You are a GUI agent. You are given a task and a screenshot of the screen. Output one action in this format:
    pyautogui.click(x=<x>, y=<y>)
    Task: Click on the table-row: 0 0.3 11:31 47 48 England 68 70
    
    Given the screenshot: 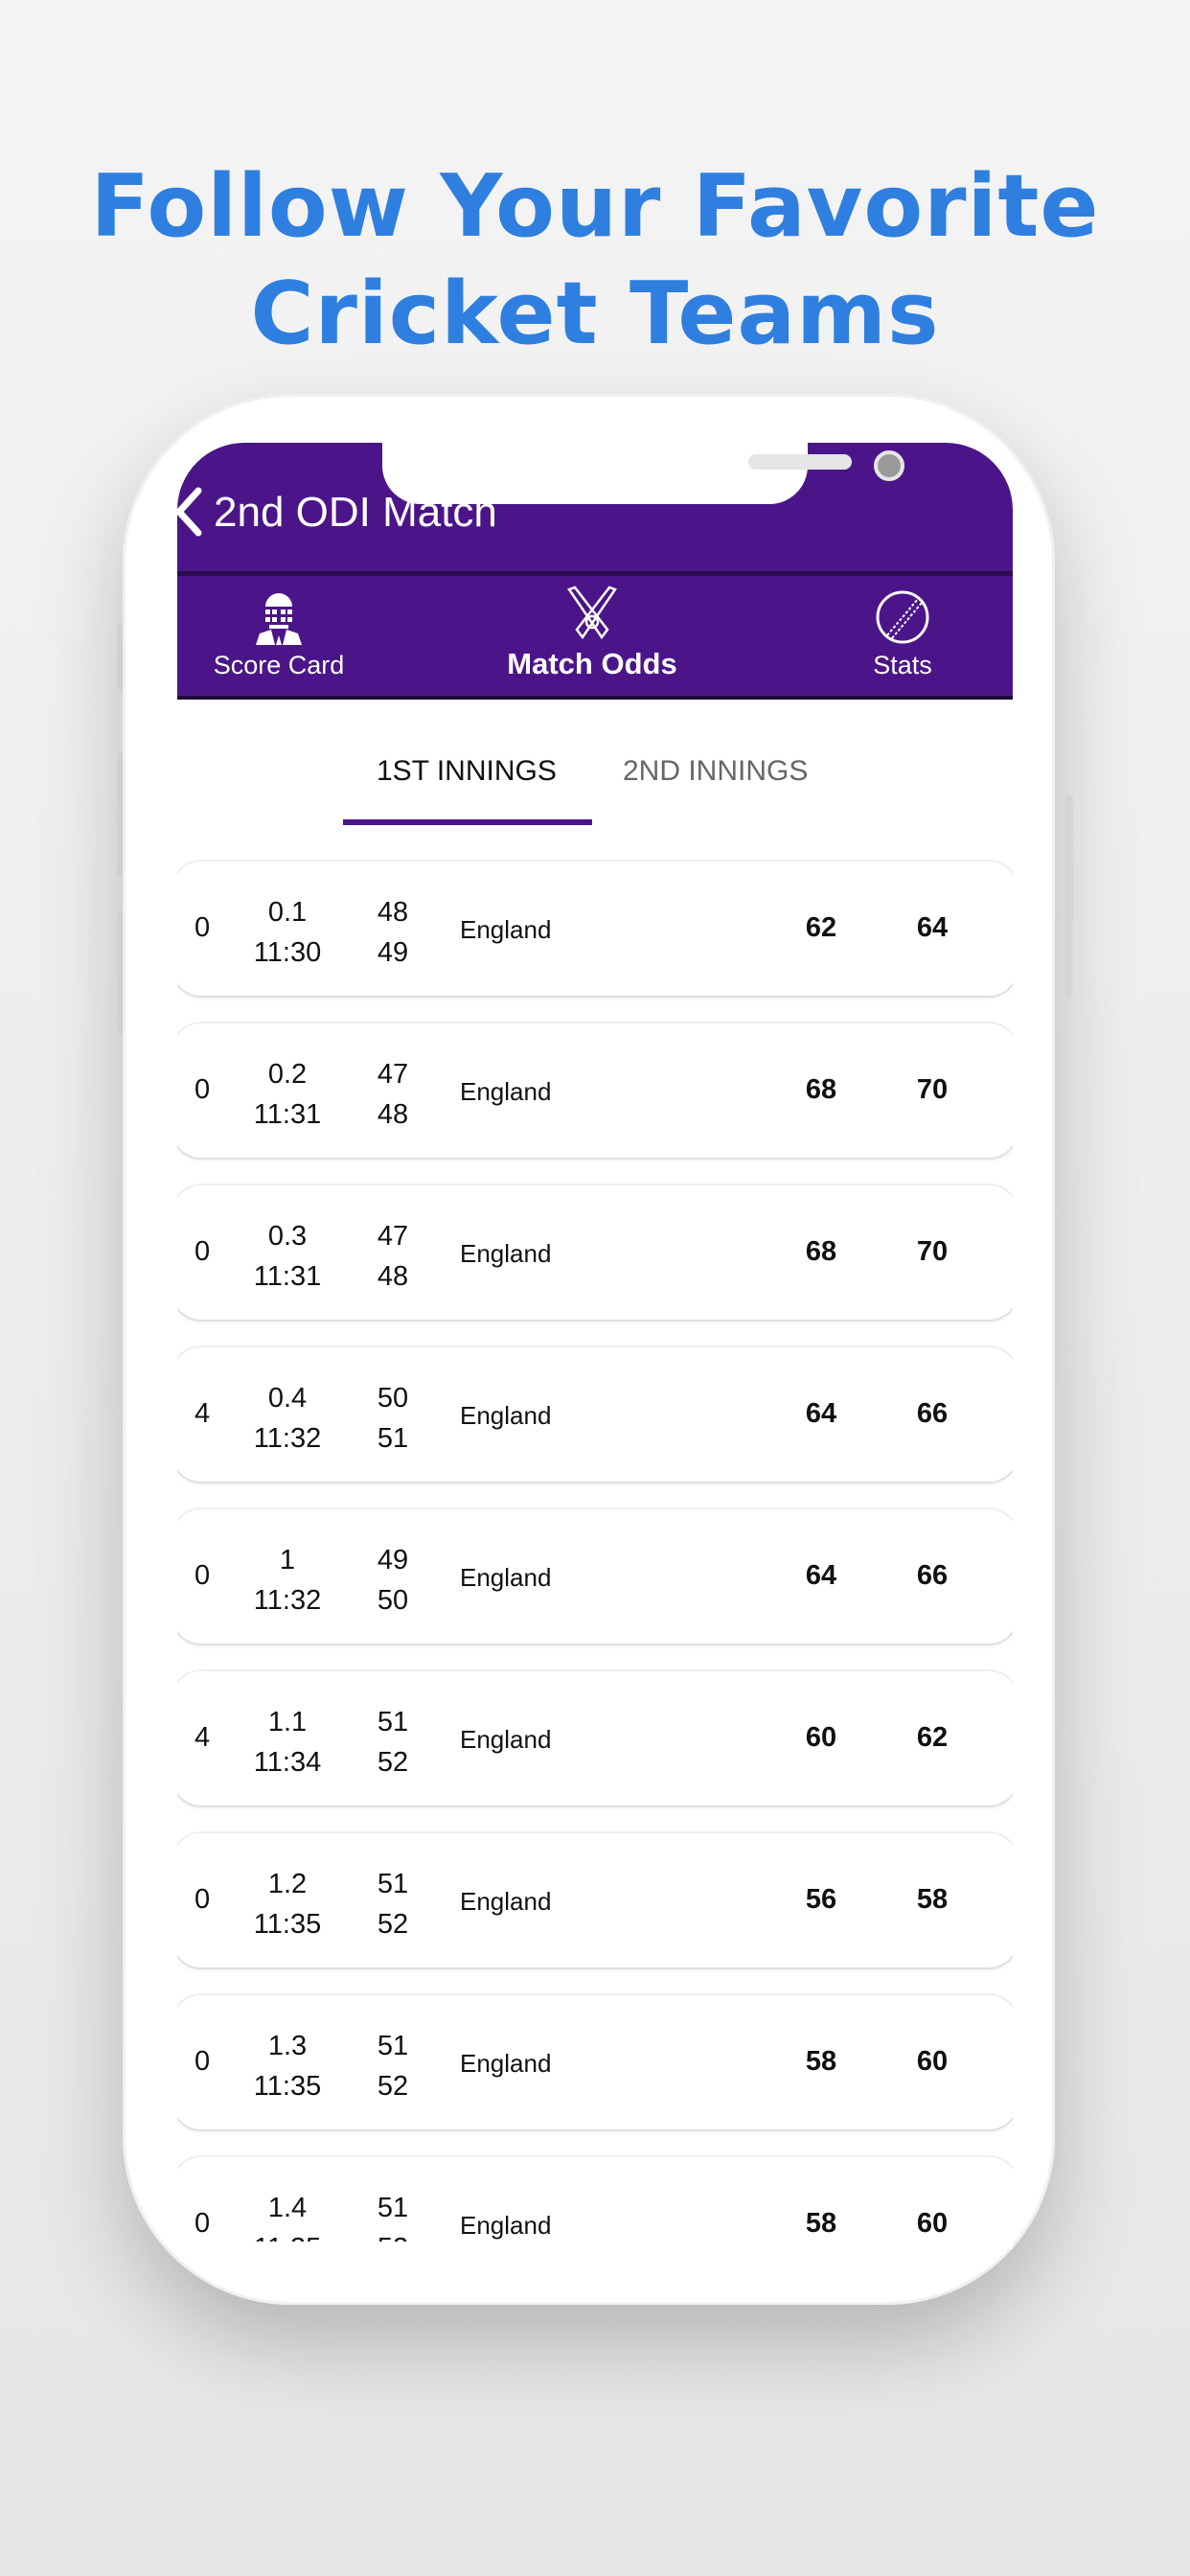 What is the action you would take?
    pyautogui.click(x=595, y=1252)
    